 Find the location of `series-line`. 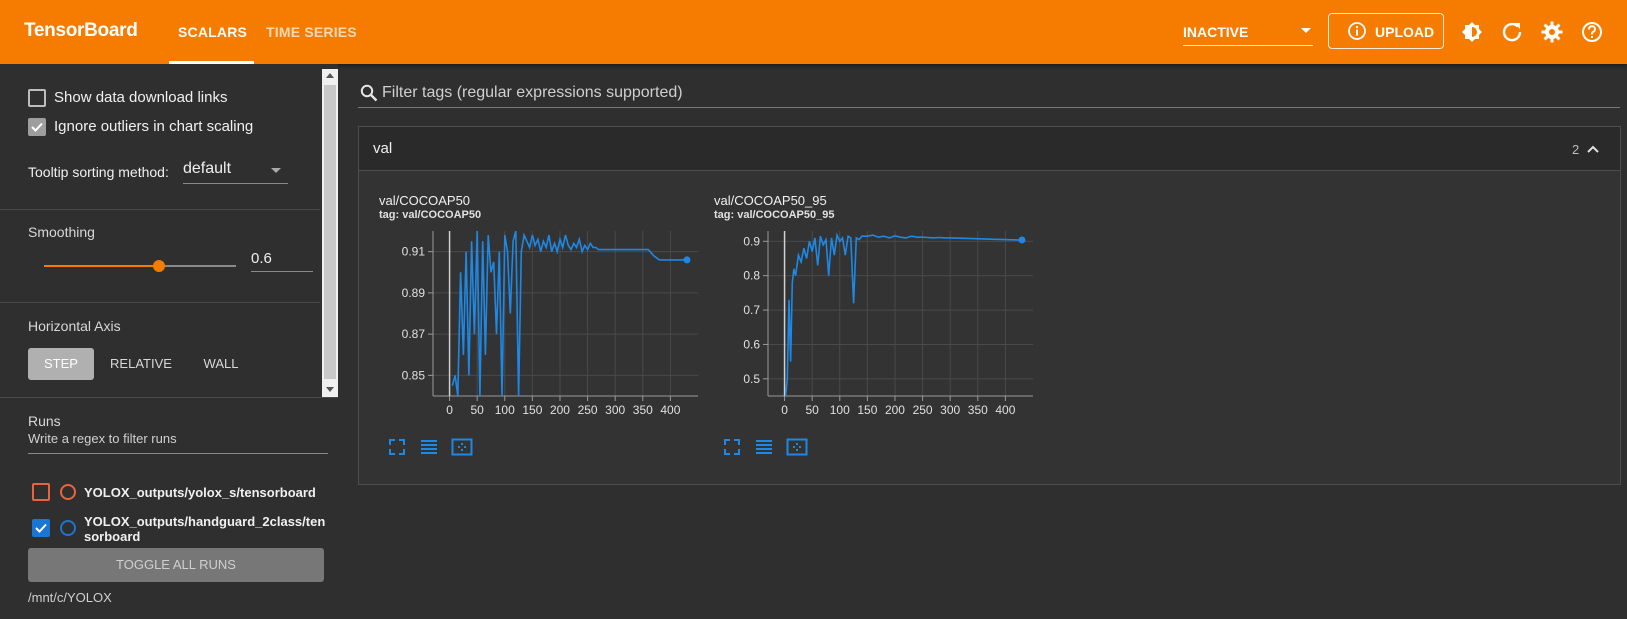

series-line is located at coordinates (569, 313).